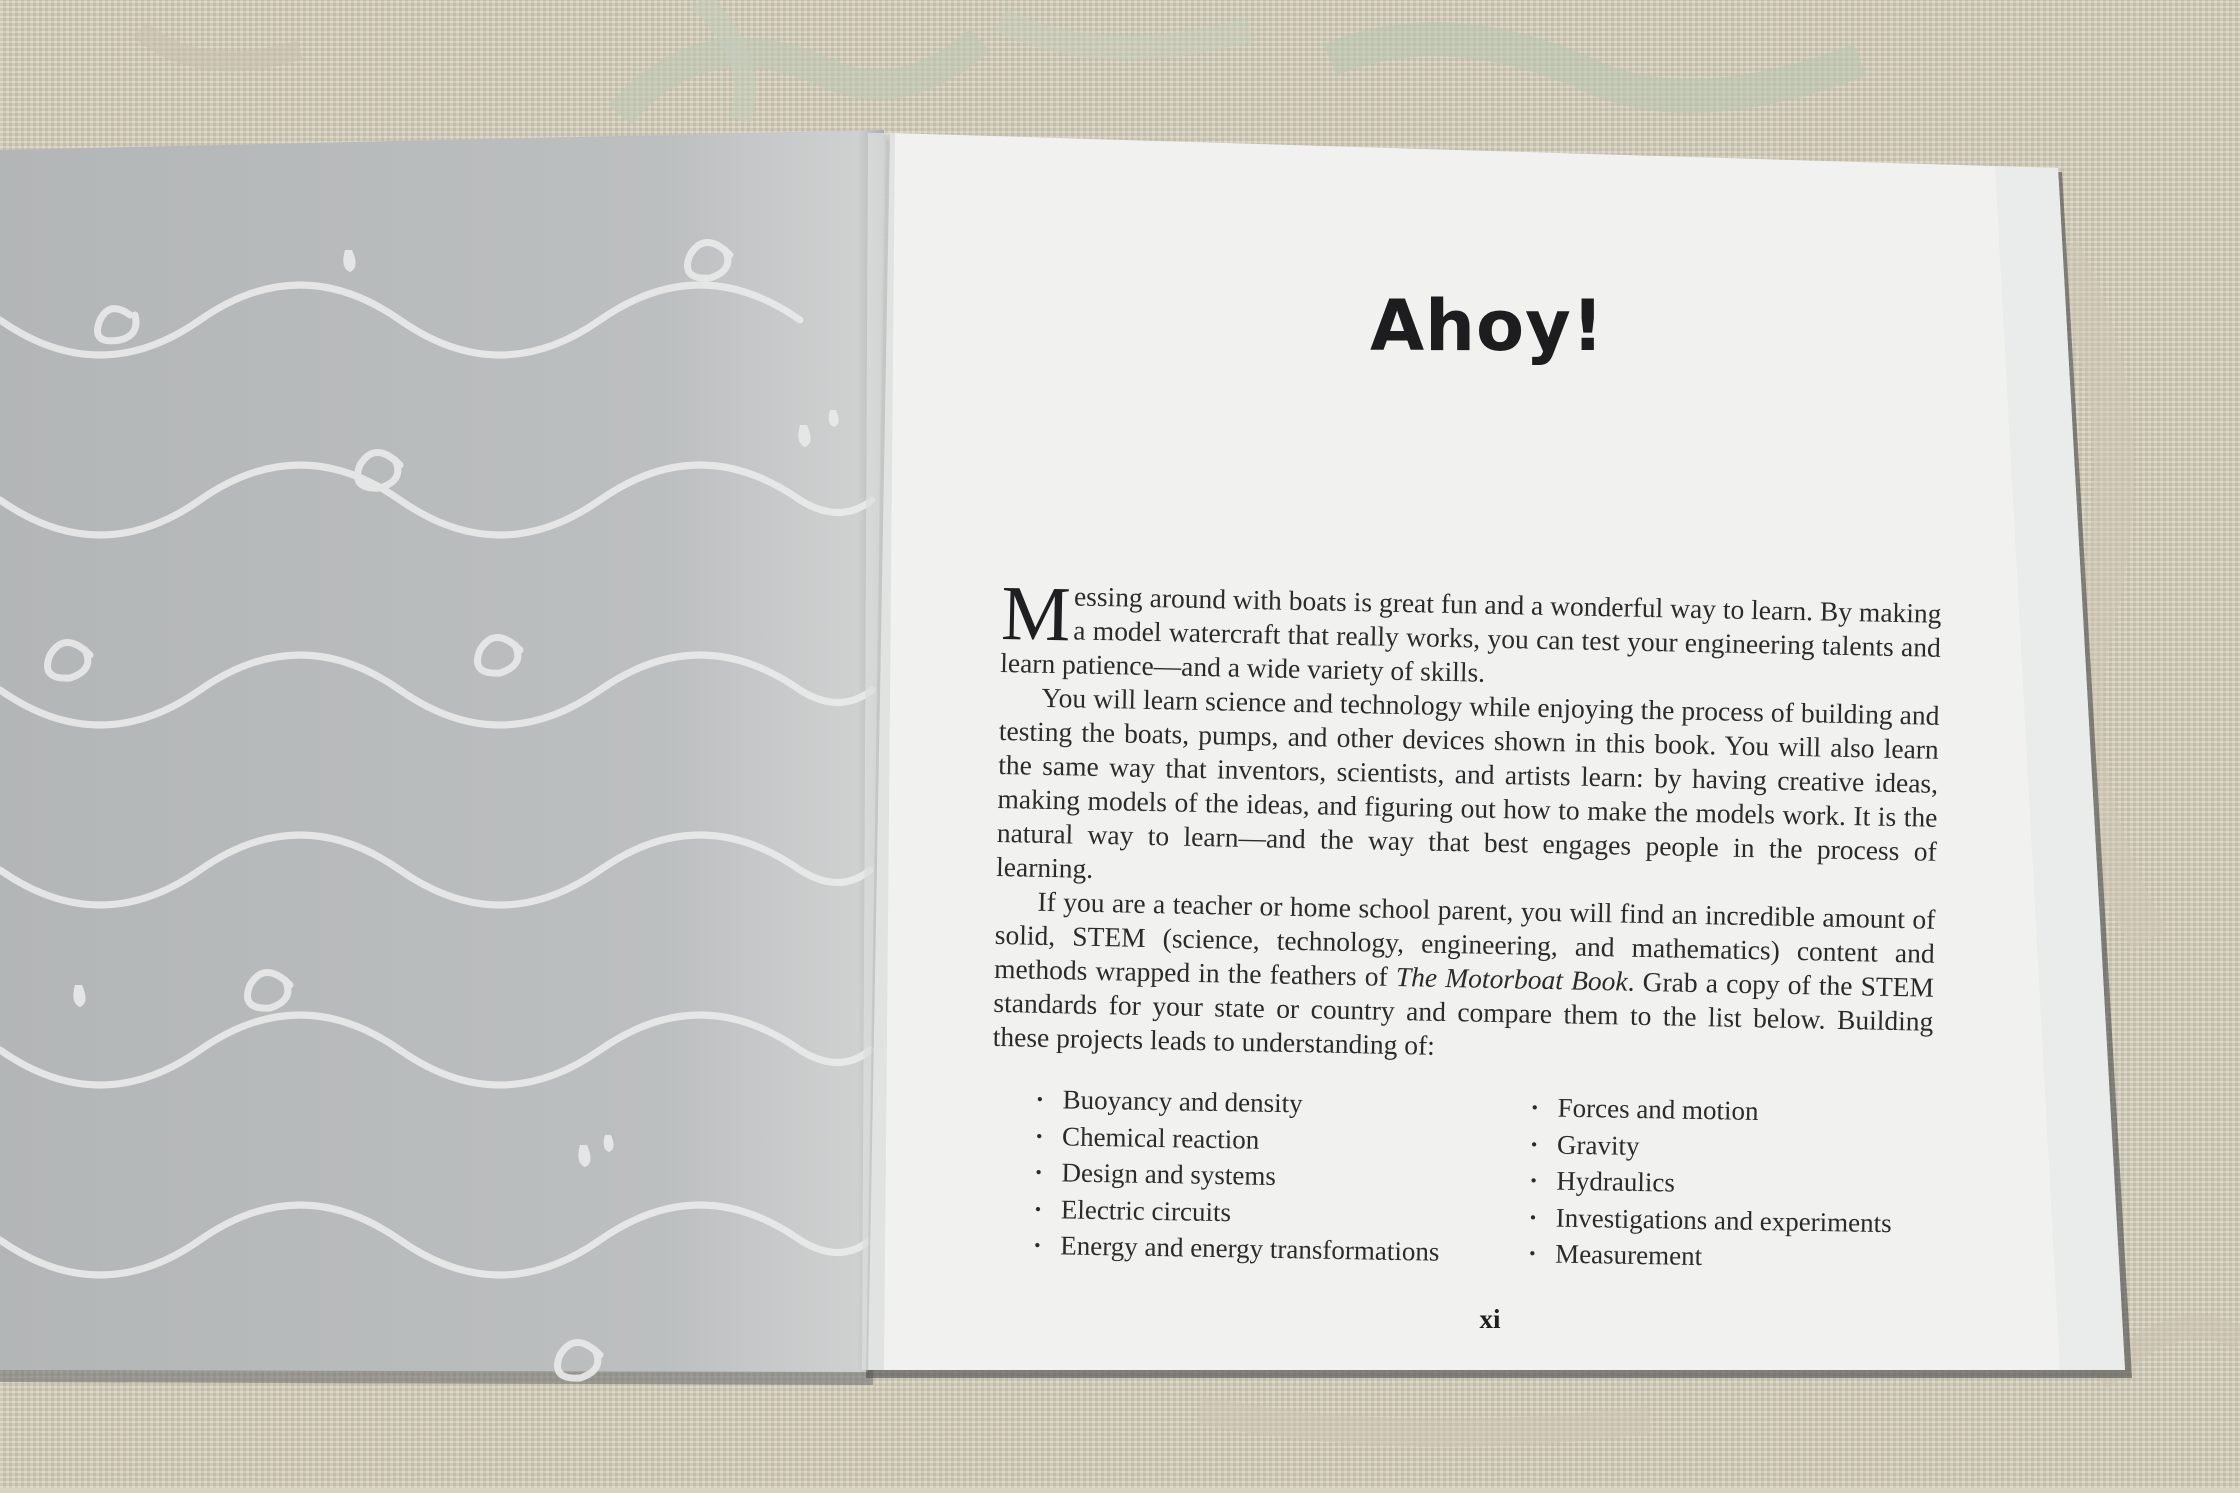 The width and height of the screenshot is (2240, 1493). What do you see at coordinates (1169, 1174) in the screenshot?
I see `topic-label: Design and systems` at bounding box center [1169, 1174].